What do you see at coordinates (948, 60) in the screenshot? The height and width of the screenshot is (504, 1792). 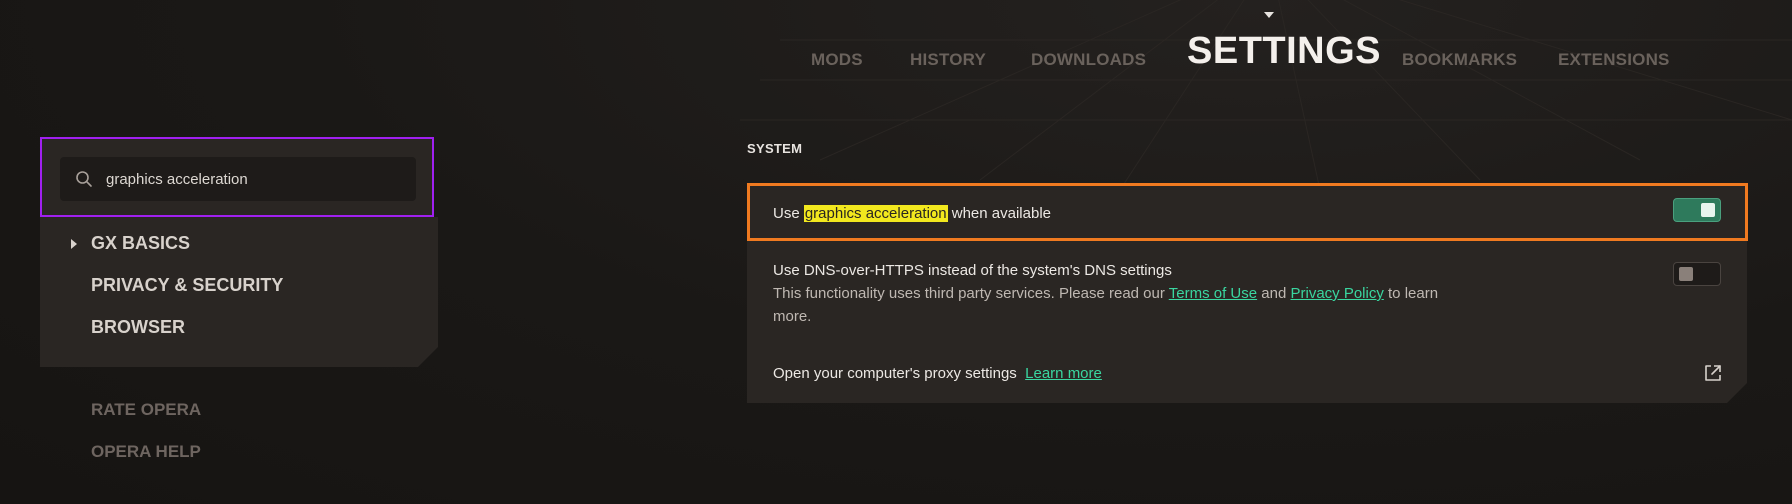 I see `tab-history: HISTORY` at bounding box center [948, 60].